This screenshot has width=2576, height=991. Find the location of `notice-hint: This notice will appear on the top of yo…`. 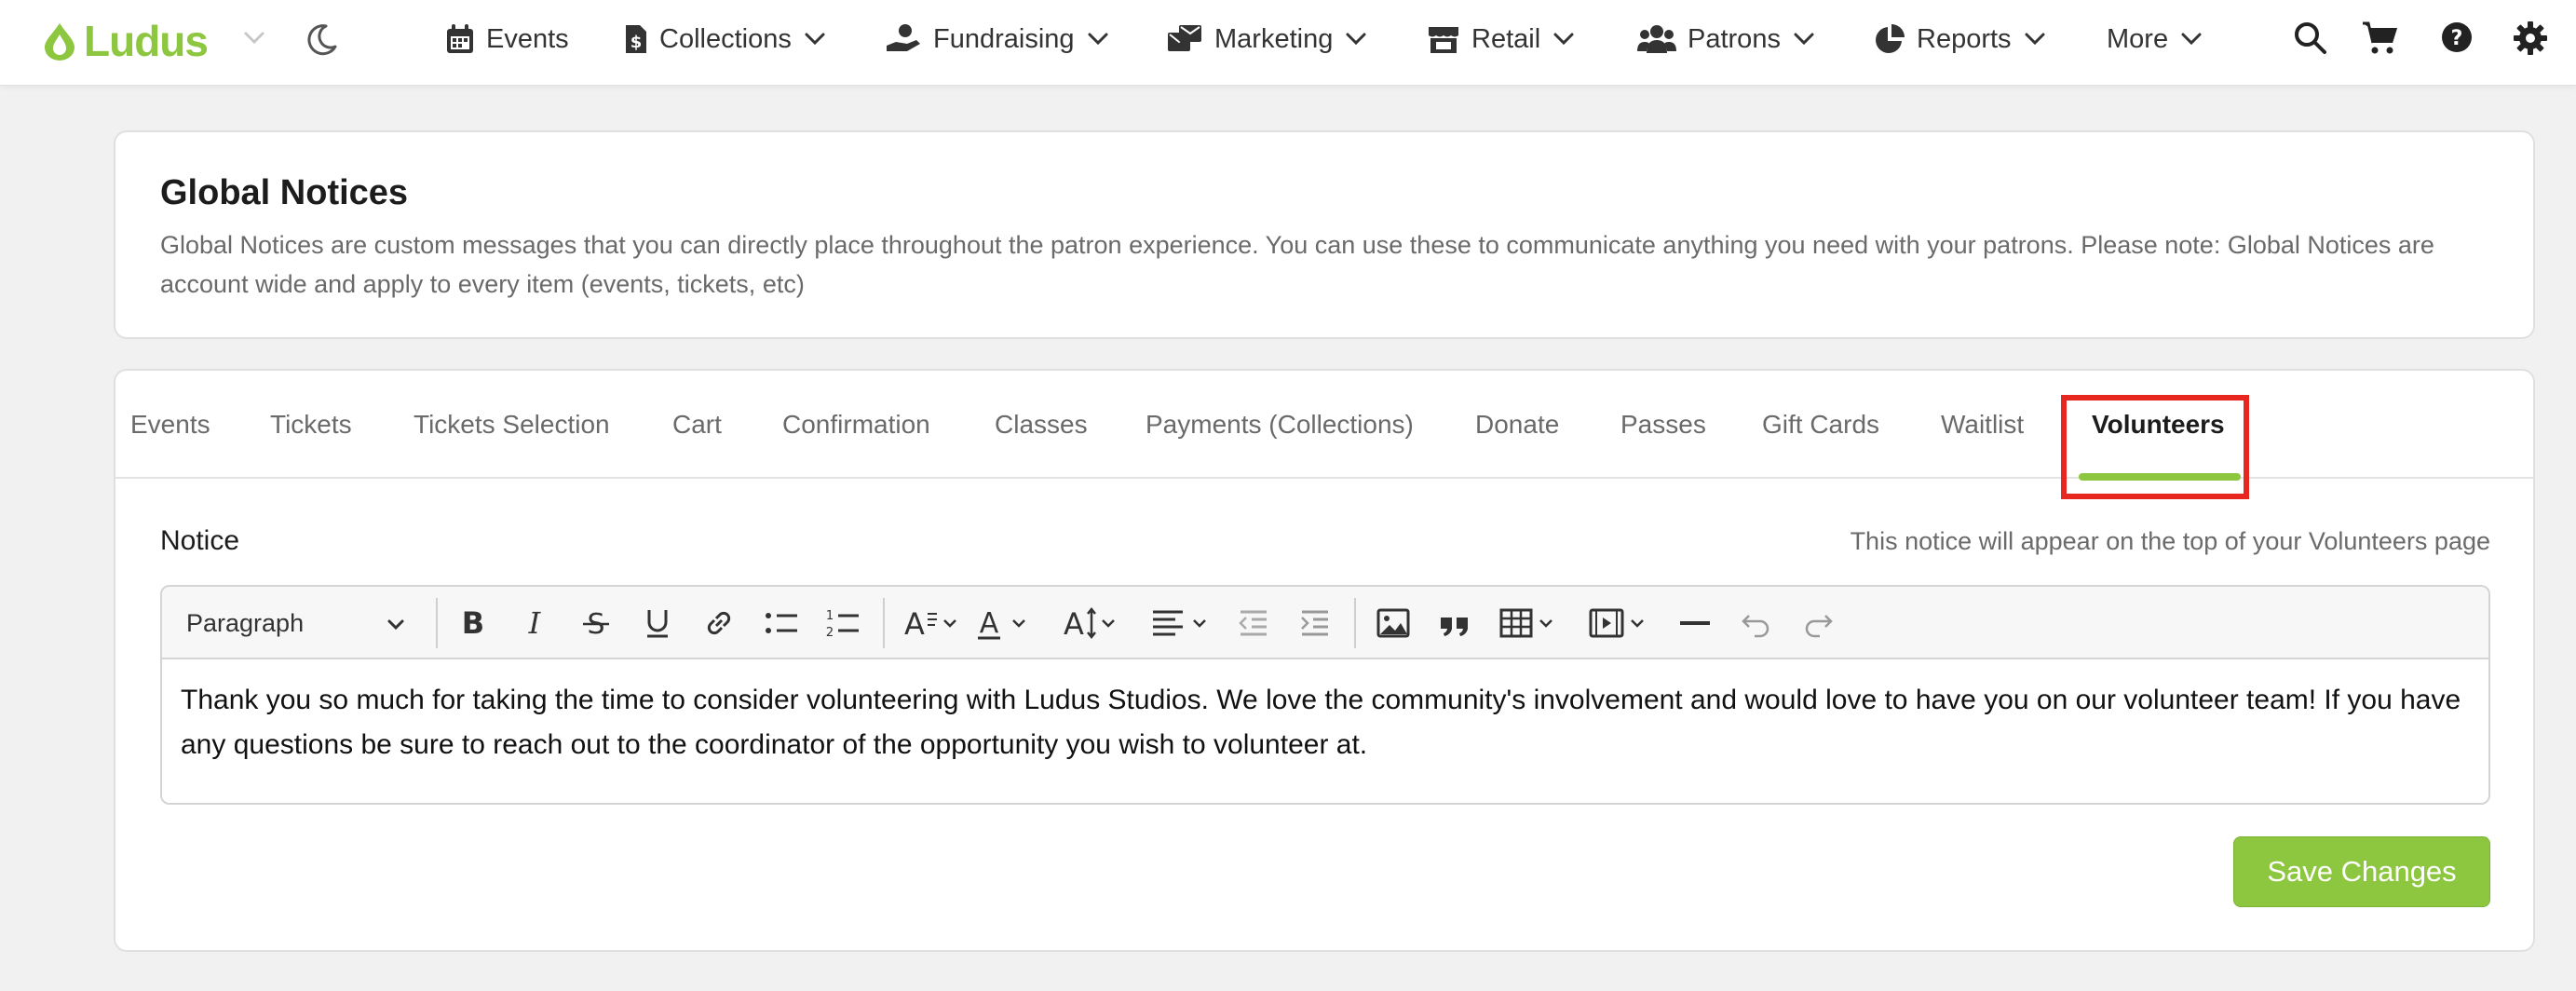

notice-hint: This notice will appear on the top of yo… is located at coordinates (2170, 541).